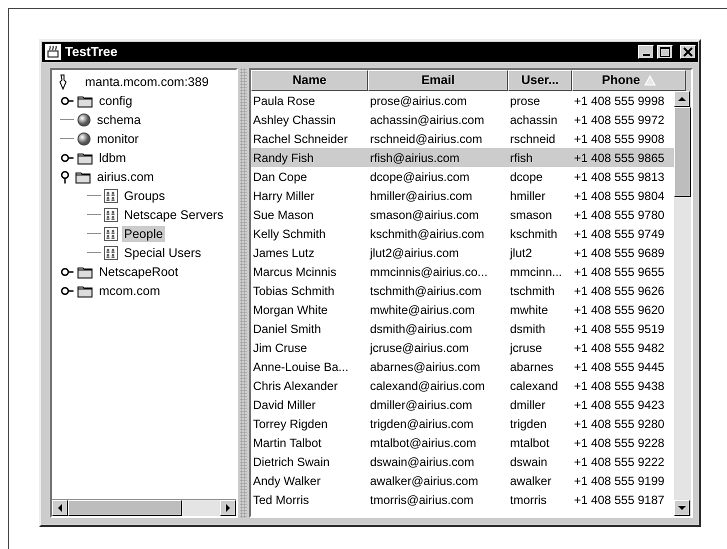 The width and height of the screenshot is (727, 549). What do you see at coordinates (530, 480) in the screenshot?
I see `table-cell-text: awalker` at bounding box center [530, 480].